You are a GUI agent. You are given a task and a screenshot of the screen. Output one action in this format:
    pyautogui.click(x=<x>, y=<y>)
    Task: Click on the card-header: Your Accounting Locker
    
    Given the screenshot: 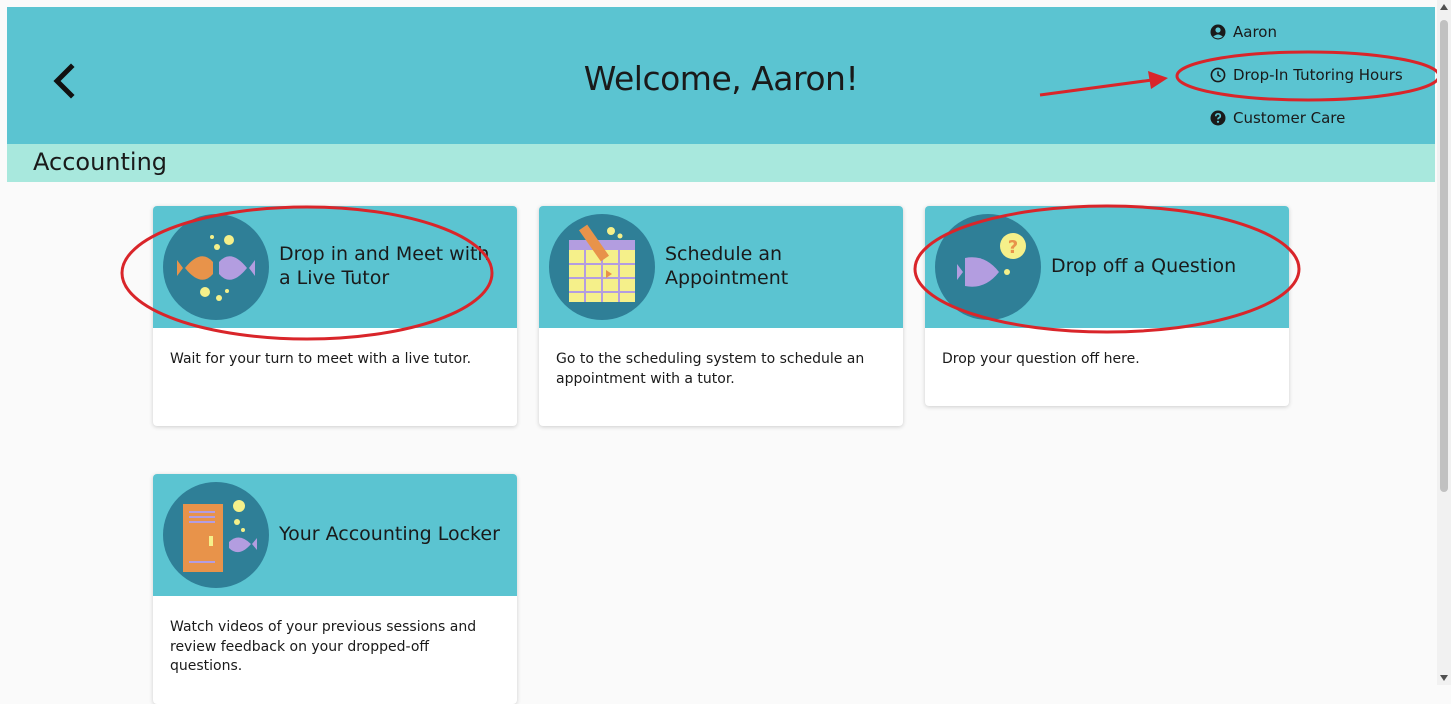 What is the action you would take?
    pyautogui.click(x=335, y=535)
    